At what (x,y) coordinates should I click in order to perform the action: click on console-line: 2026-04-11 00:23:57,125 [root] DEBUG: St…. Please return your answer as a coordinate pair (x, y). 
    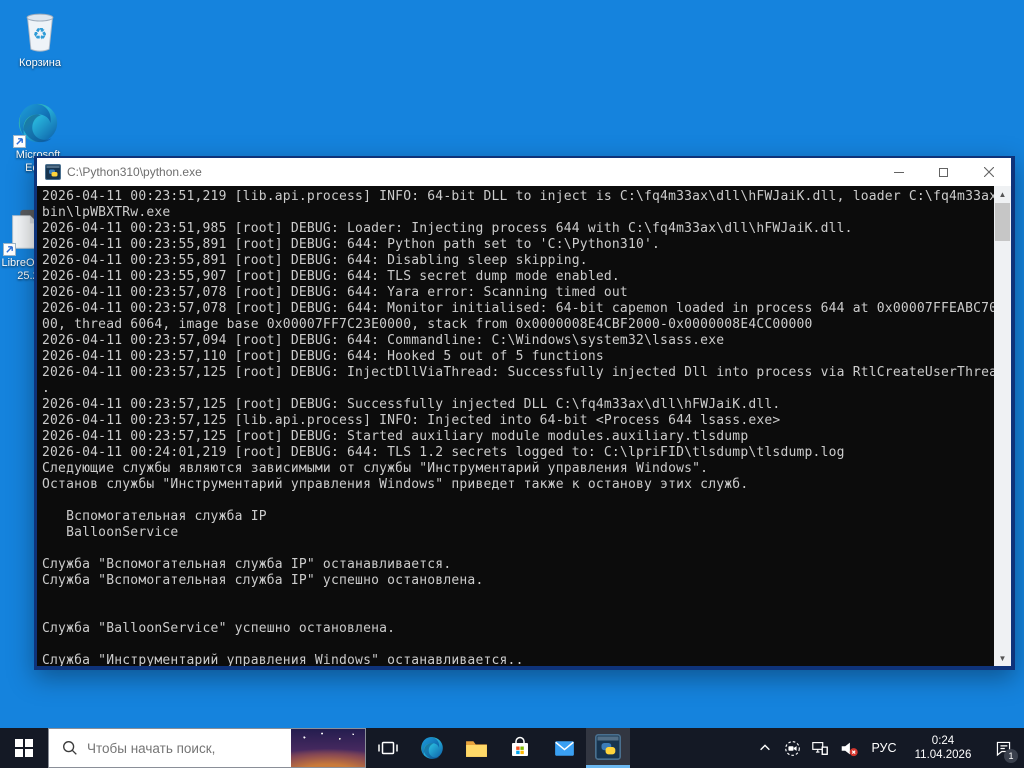
    Looking at the image, I should click on (395, 436).